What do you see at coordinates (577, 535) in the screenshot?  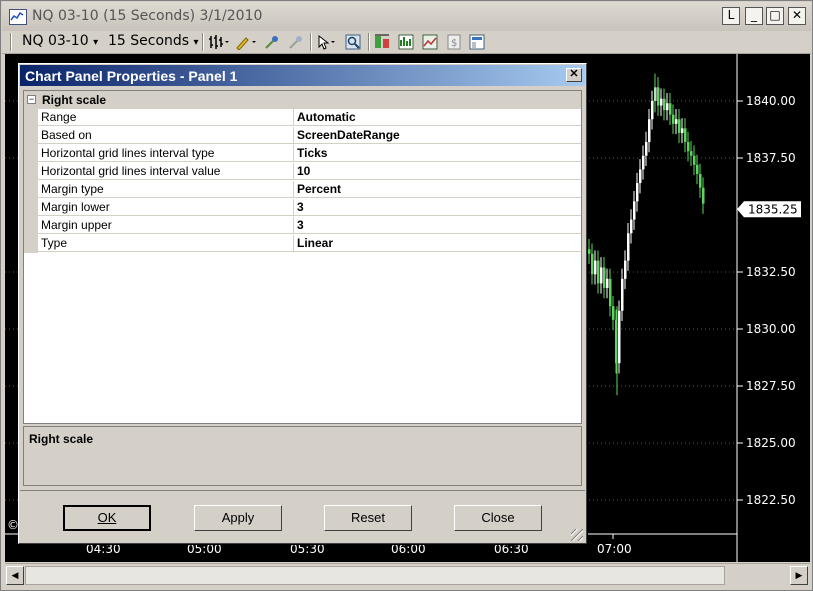 I see `resize-grip` at bounding box center [577, 535].